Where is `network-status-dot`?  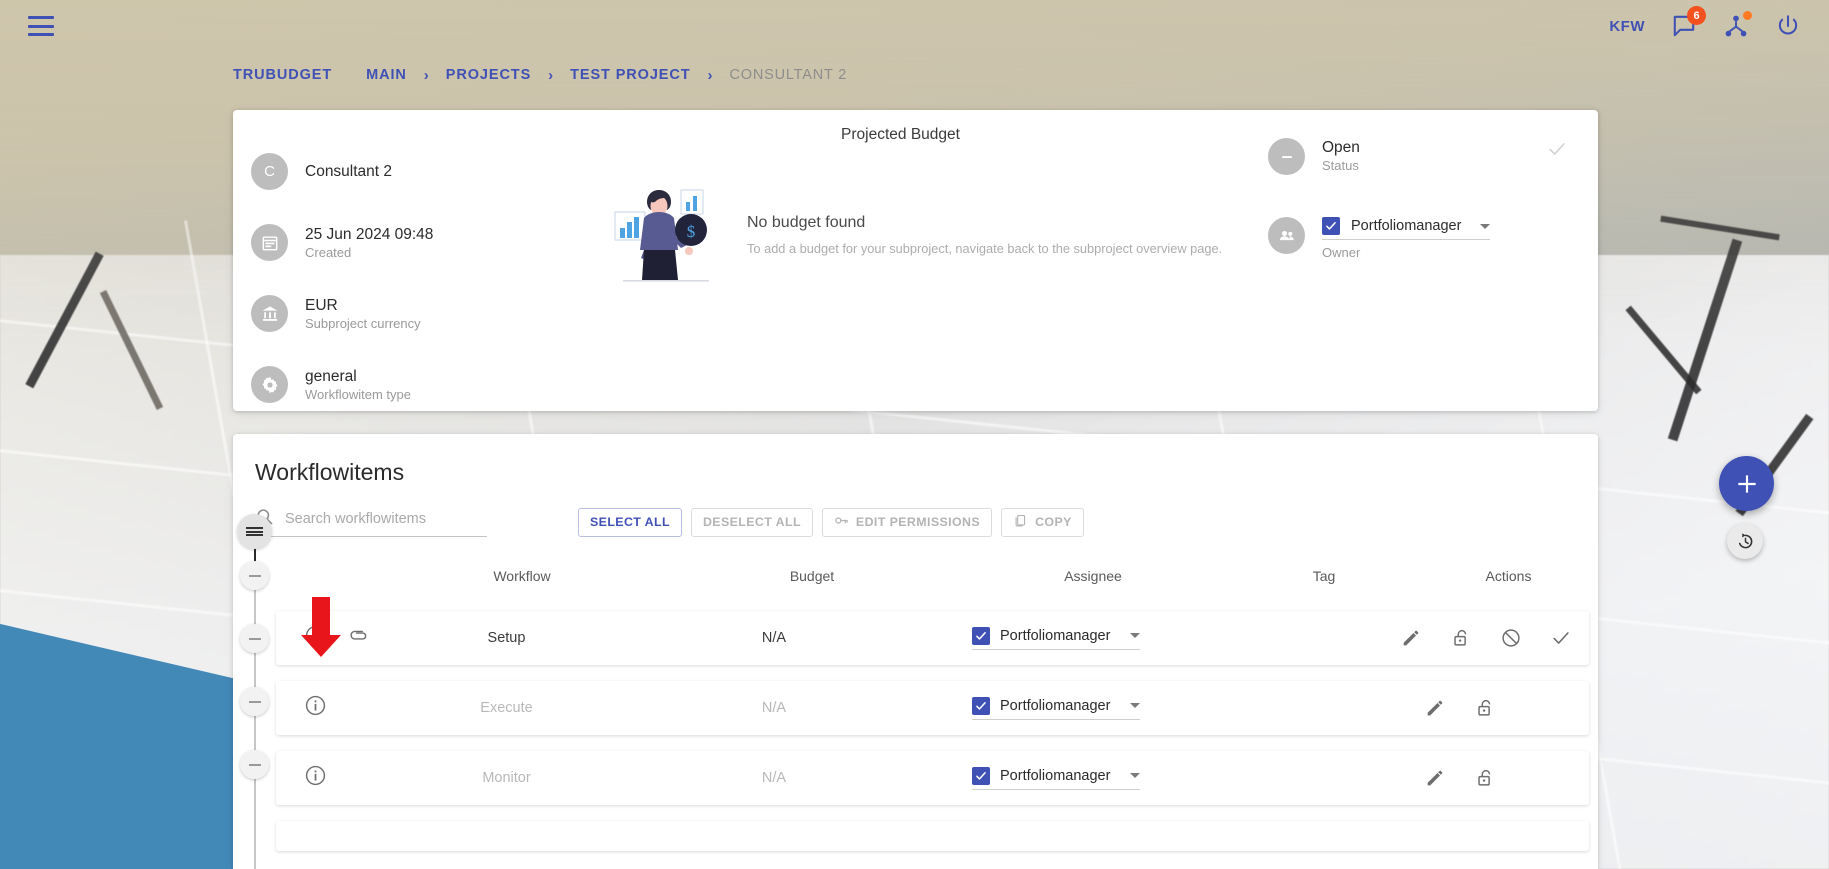 network-status-dot is located at coordinates (1747, 15).